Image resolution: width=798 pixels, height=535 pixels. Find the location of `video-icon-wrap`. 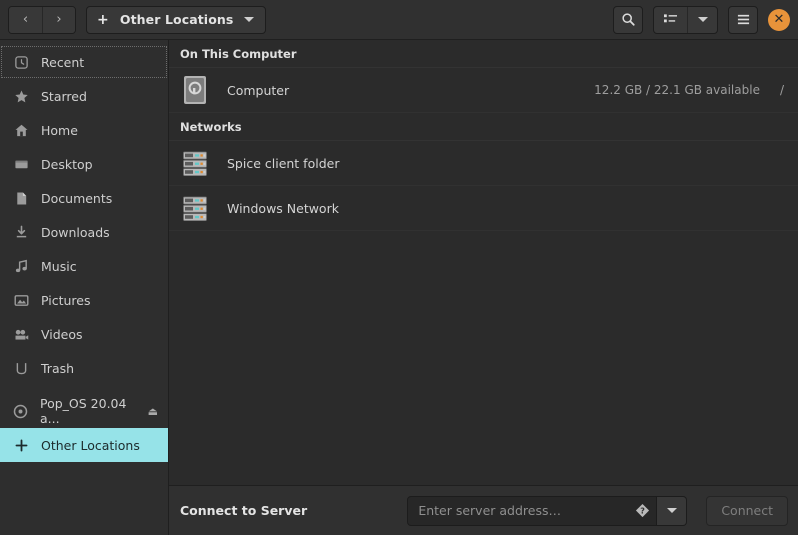

video-icon-wrap is located at coordinates (21, 334).